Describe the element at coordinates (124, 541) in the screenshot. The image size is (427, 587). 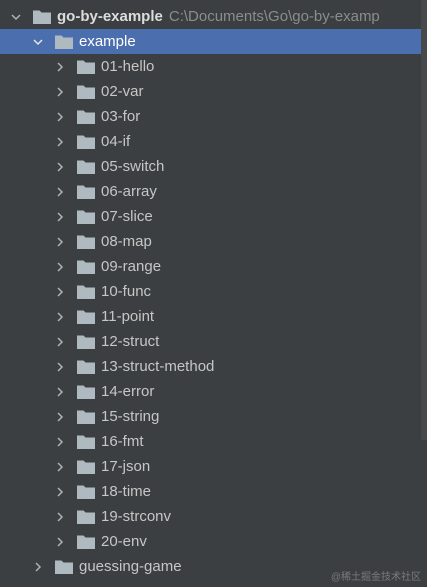
I see `tree-label: 20-env` at that location.